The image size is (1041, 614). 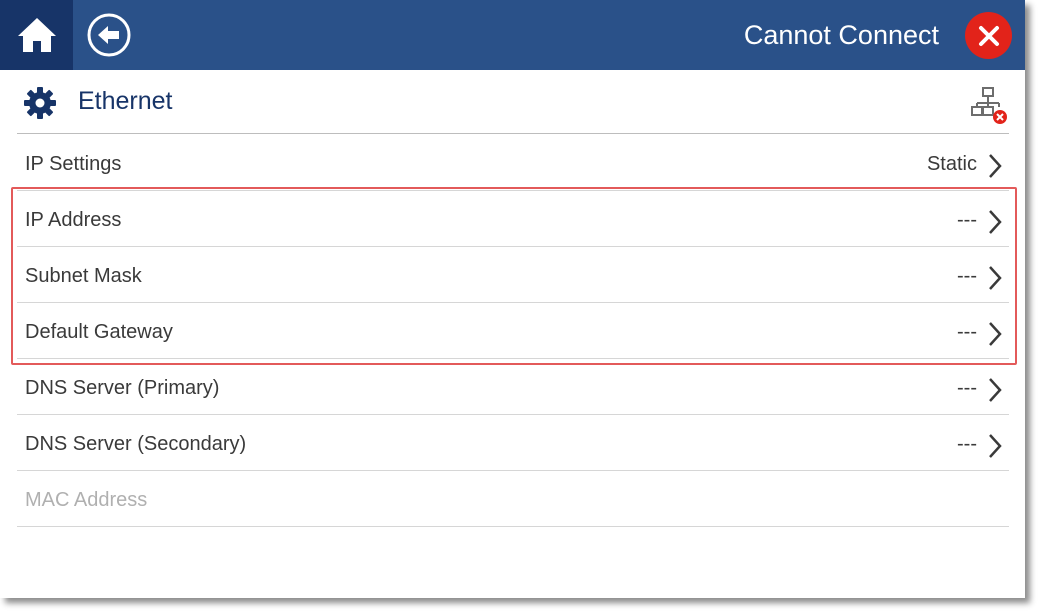 What do you see at coordinates (86, 500) in the screenshot?
I see `row-label: MAC Address` at bounding box center [86, 500].